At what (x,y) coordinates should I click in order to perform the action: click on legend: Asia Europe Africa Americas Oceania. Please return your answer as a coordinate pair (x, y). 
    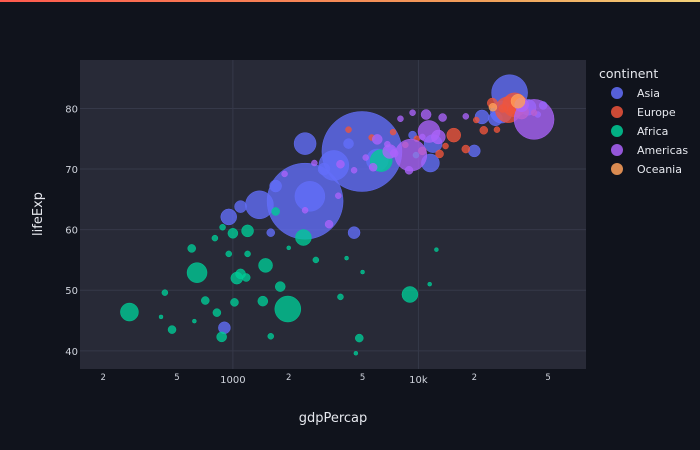
    Looking at the image, I should click on (649, 131).